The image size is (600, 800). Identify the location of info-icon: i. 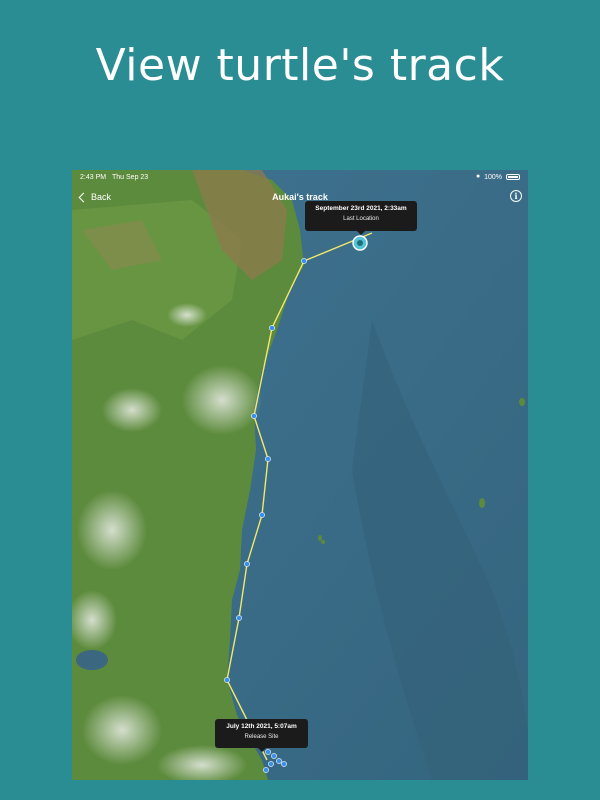
(516, 196).